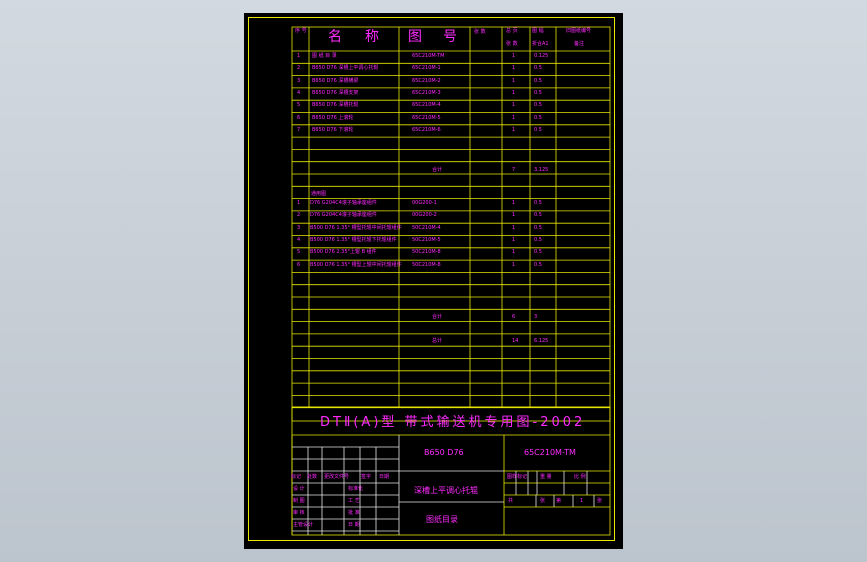 This screenshot has width=867, height=562. What do you see at coordinates (299, 117) in the screenshot?
I see `row-a-num: 6` at bounding box center [299, 117].